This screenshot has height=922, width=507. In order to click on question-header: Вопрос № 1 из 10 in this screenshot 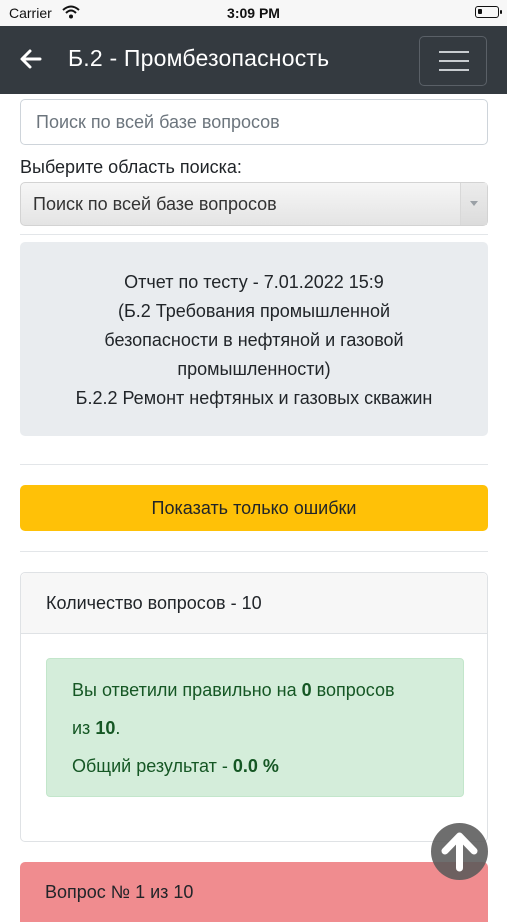, I will do `click(254, 892)`.